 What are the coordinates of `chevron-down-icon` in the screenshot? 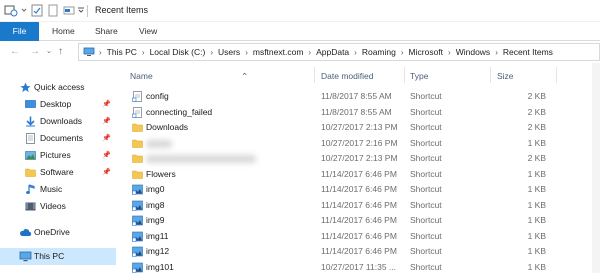 It's located at (24, 10).